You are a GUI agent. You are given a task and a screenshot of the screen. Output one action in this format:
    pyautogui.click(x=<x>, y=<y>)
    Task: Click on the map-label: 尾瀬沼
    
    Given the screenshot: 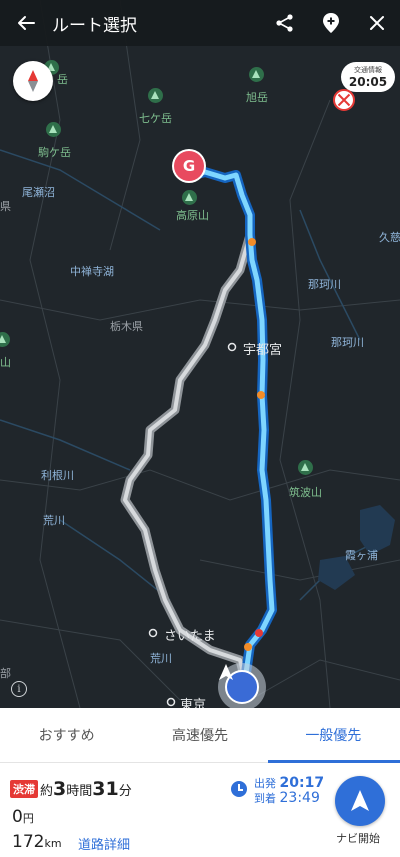 What is the action you would take?
    pyautogui.click(x=38, y=192)
    